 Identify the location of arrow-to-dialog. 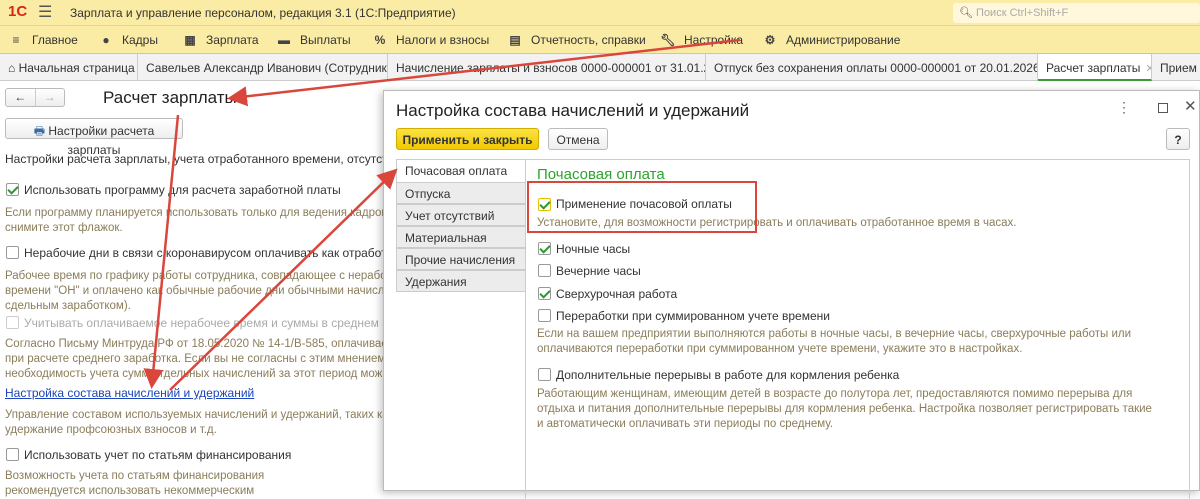
(283, 279).